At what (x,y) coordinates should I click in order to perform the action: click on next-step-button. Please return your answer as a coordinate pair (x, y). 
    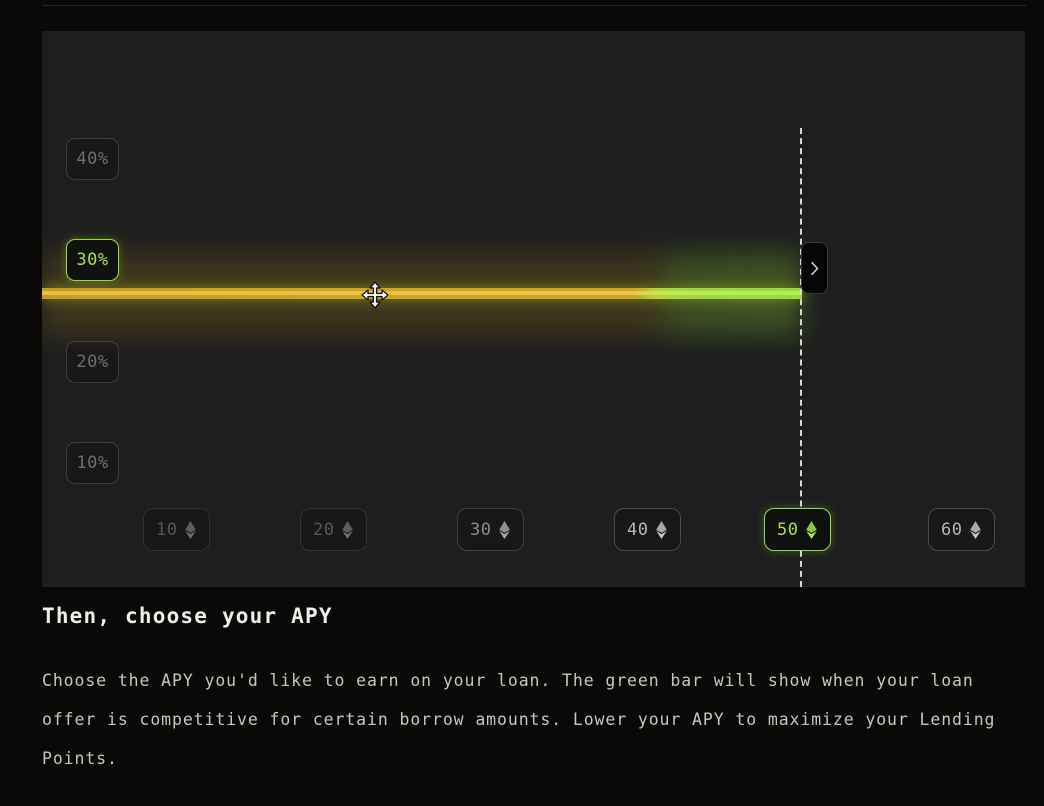
    Looking at the image, I should click on (814, 268).